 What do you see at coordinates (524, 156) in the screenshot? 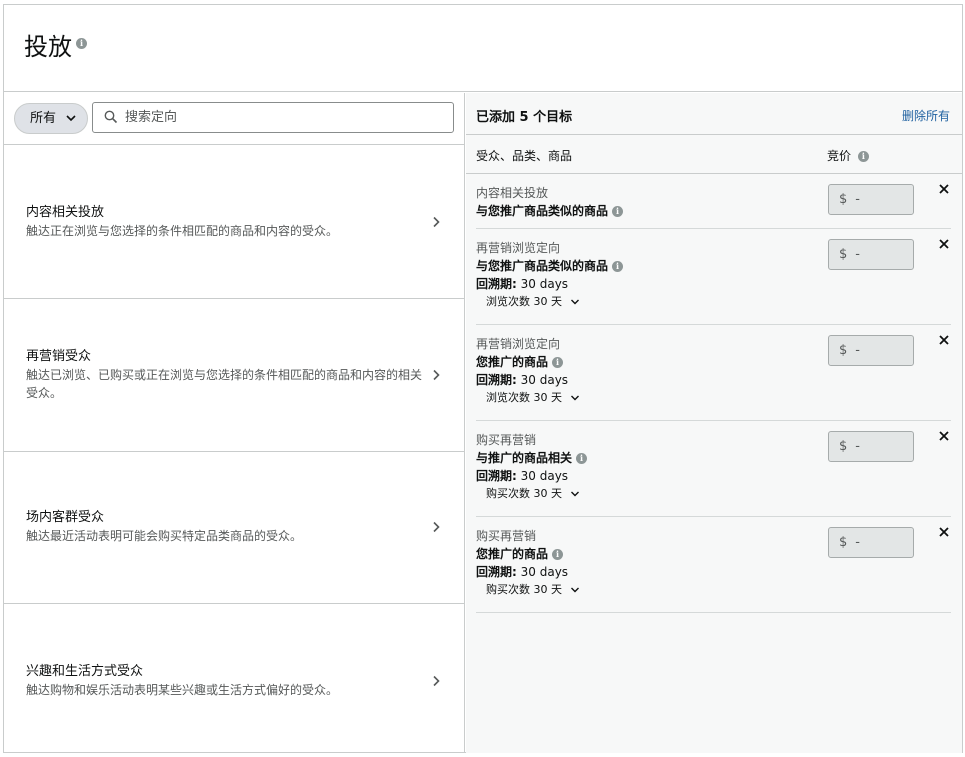
I see `column-audience: 受众、品类、商品` at bounding box center [524, 156].